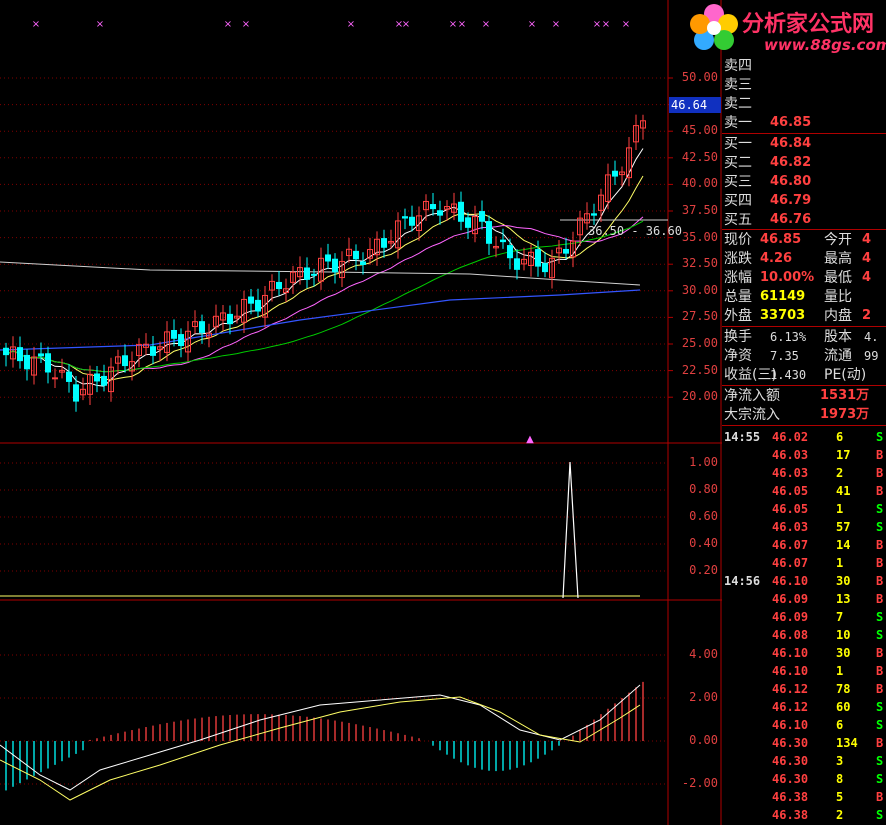 Image resolution: width=886 pixels, height=825 pixels. What do you see at coordinates (699, 77) in the screenshot?
I see `price-tick-label: 50.00` at bounding box center [699, 77].